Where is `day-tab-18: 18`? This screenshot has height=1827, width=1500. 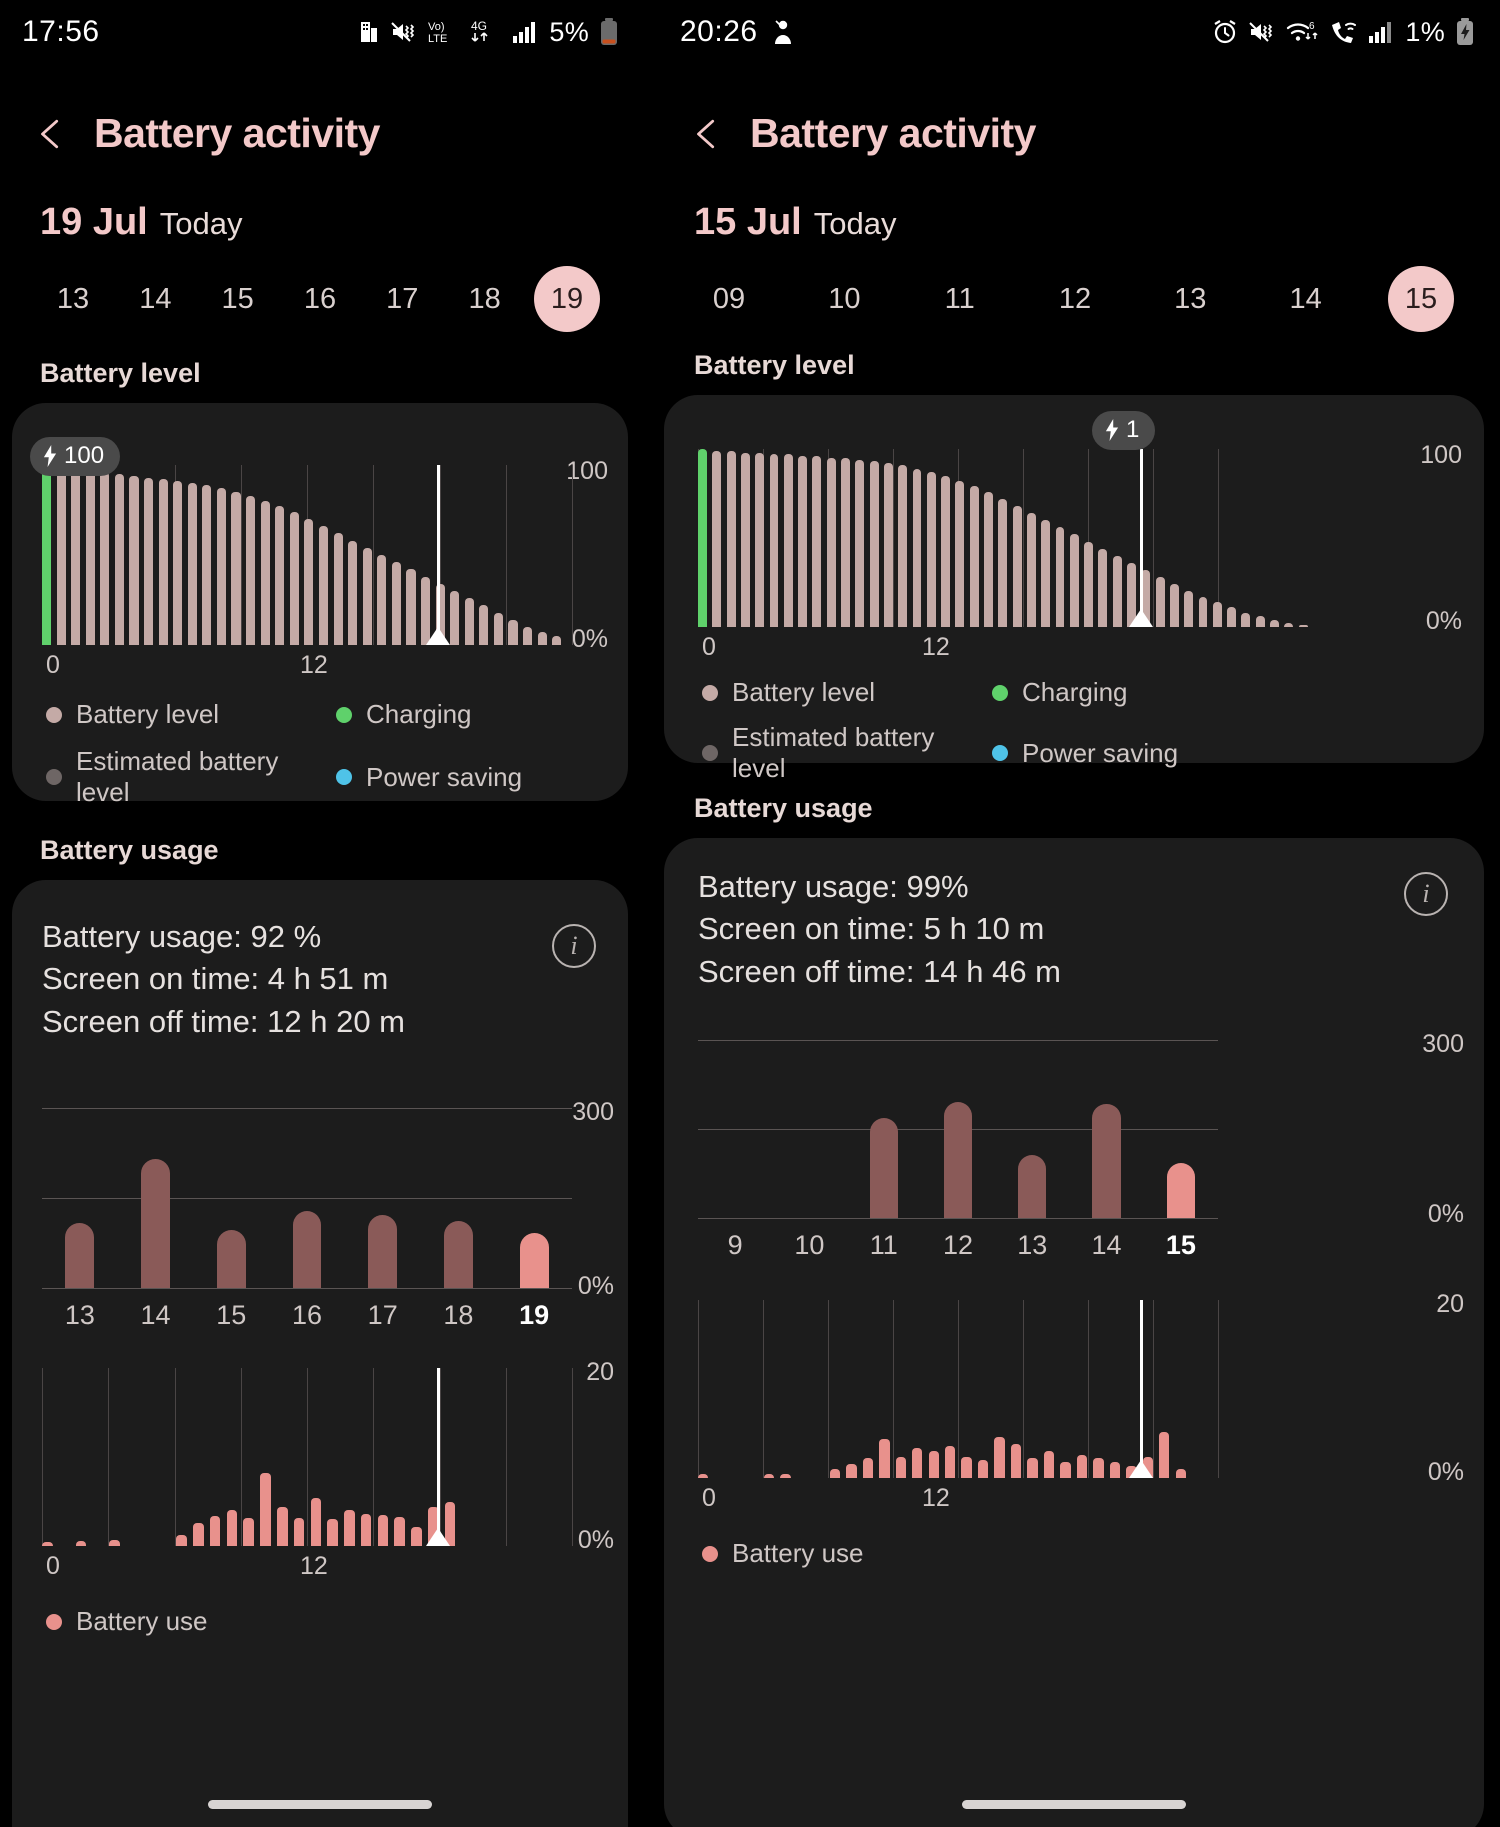
day-tab-18: 18 is located at coordinates (485, 299).